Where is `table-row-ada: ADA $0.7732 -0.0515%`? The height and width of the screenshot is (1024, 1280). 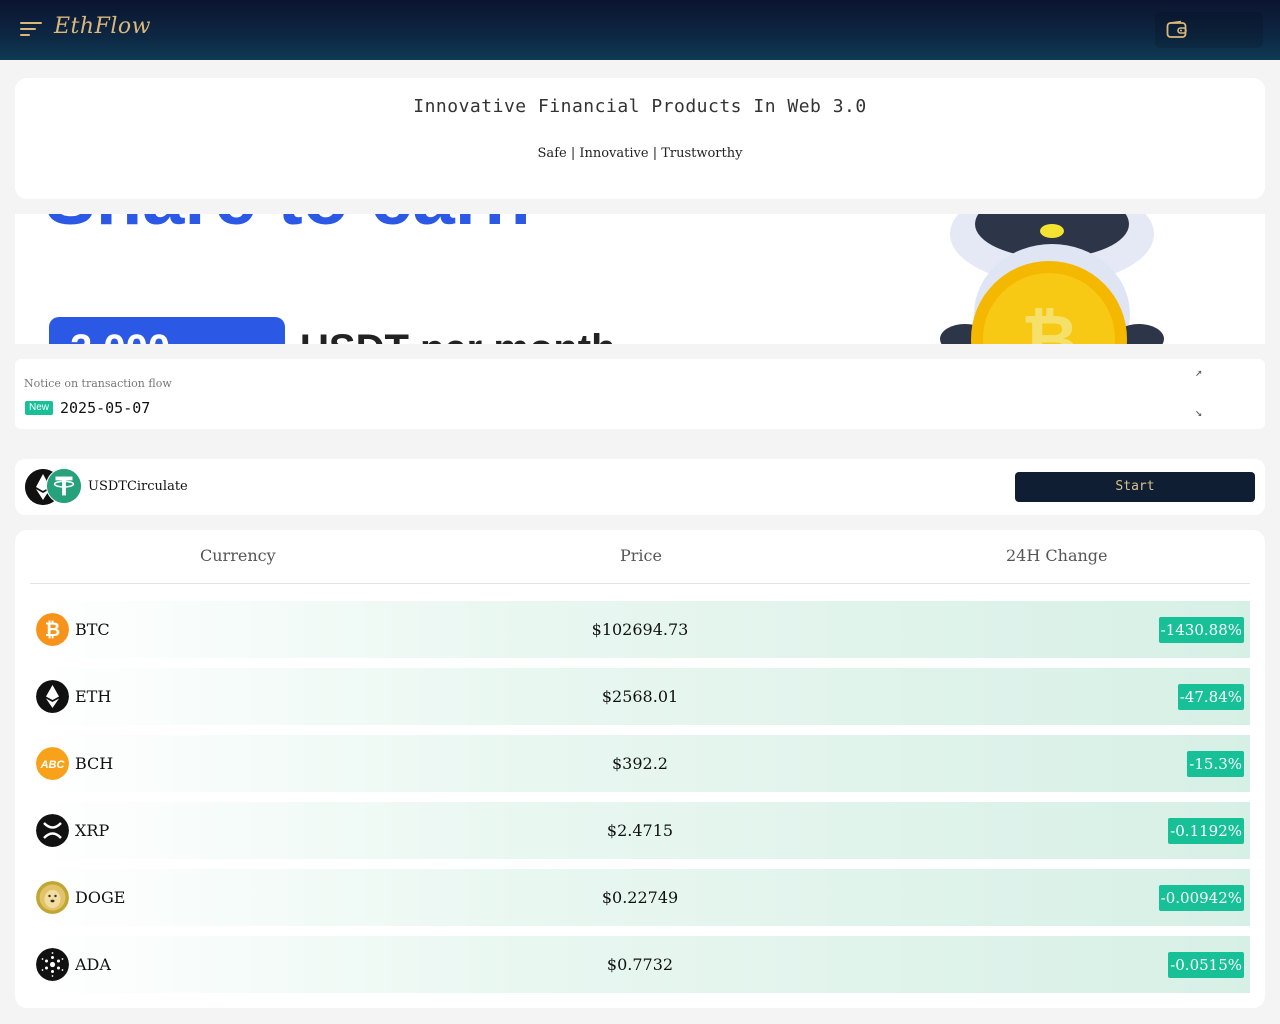 table-row-ada: ADA $0.7732 -0.0515% is located at coordinates (640, 964).